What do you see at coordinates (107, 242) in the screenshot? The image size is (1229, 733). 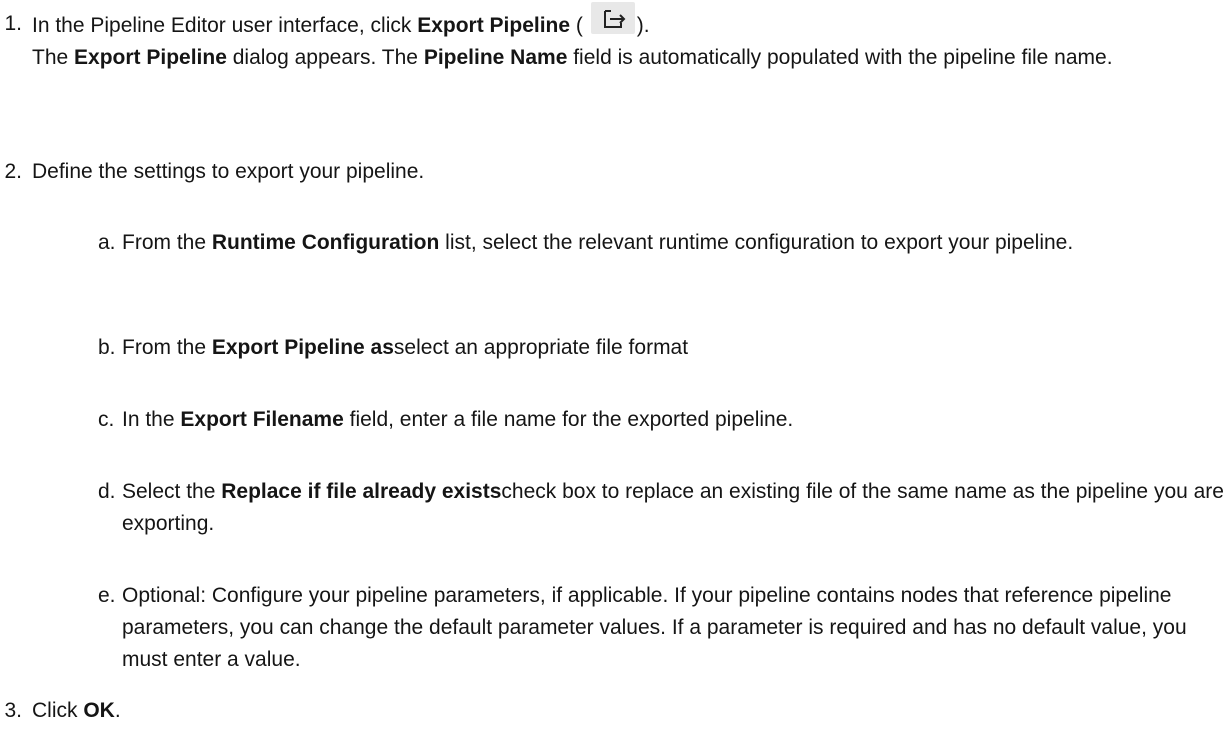 I see `substep-letter: a.` at bounding box center [107, 242].